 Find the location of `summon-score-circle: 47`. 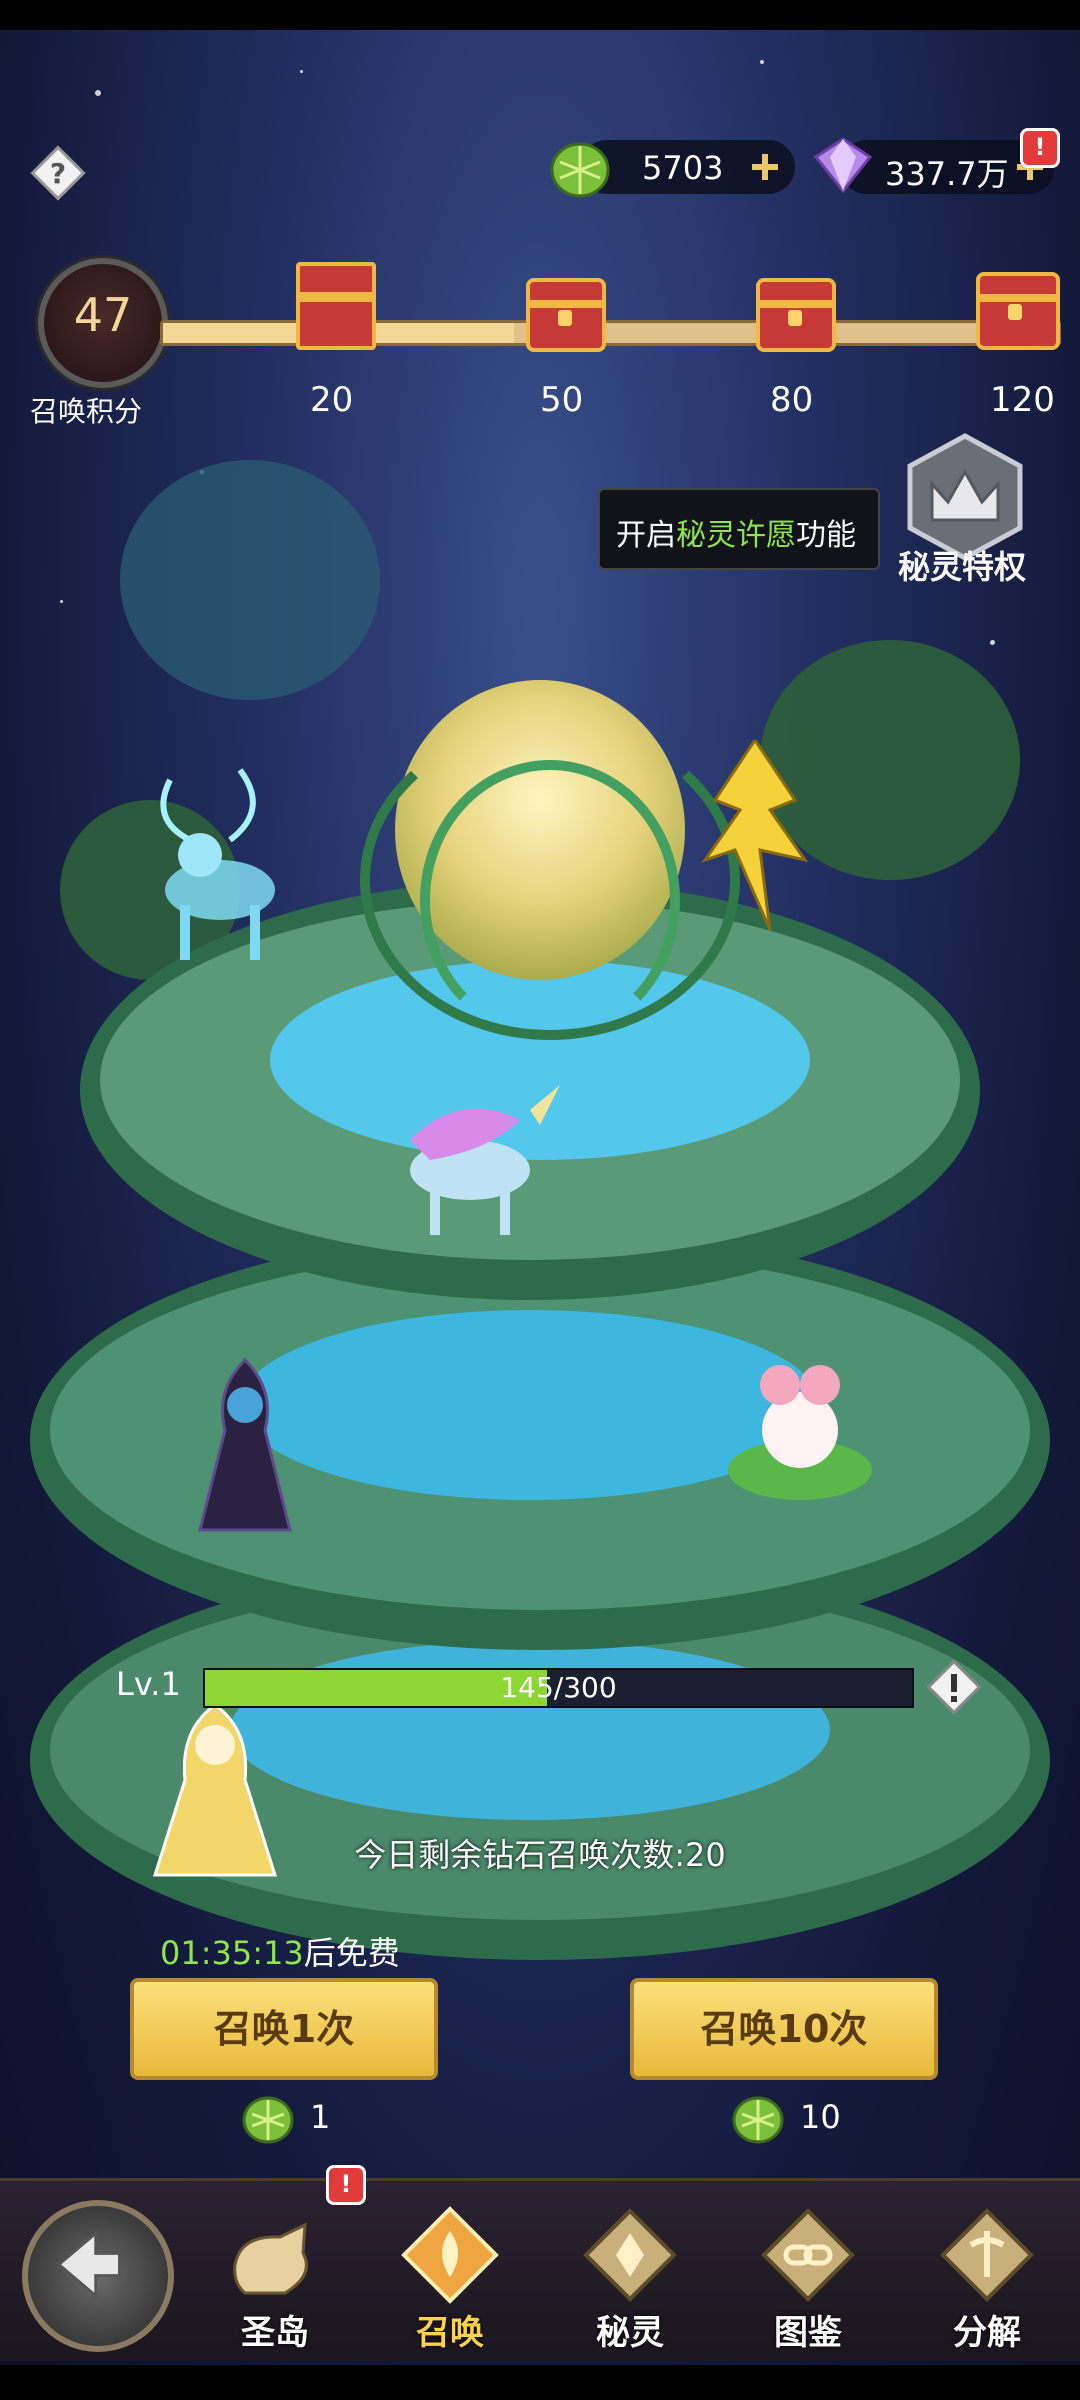

summon-score-circle: 47 is located at coordinates (103, 323).